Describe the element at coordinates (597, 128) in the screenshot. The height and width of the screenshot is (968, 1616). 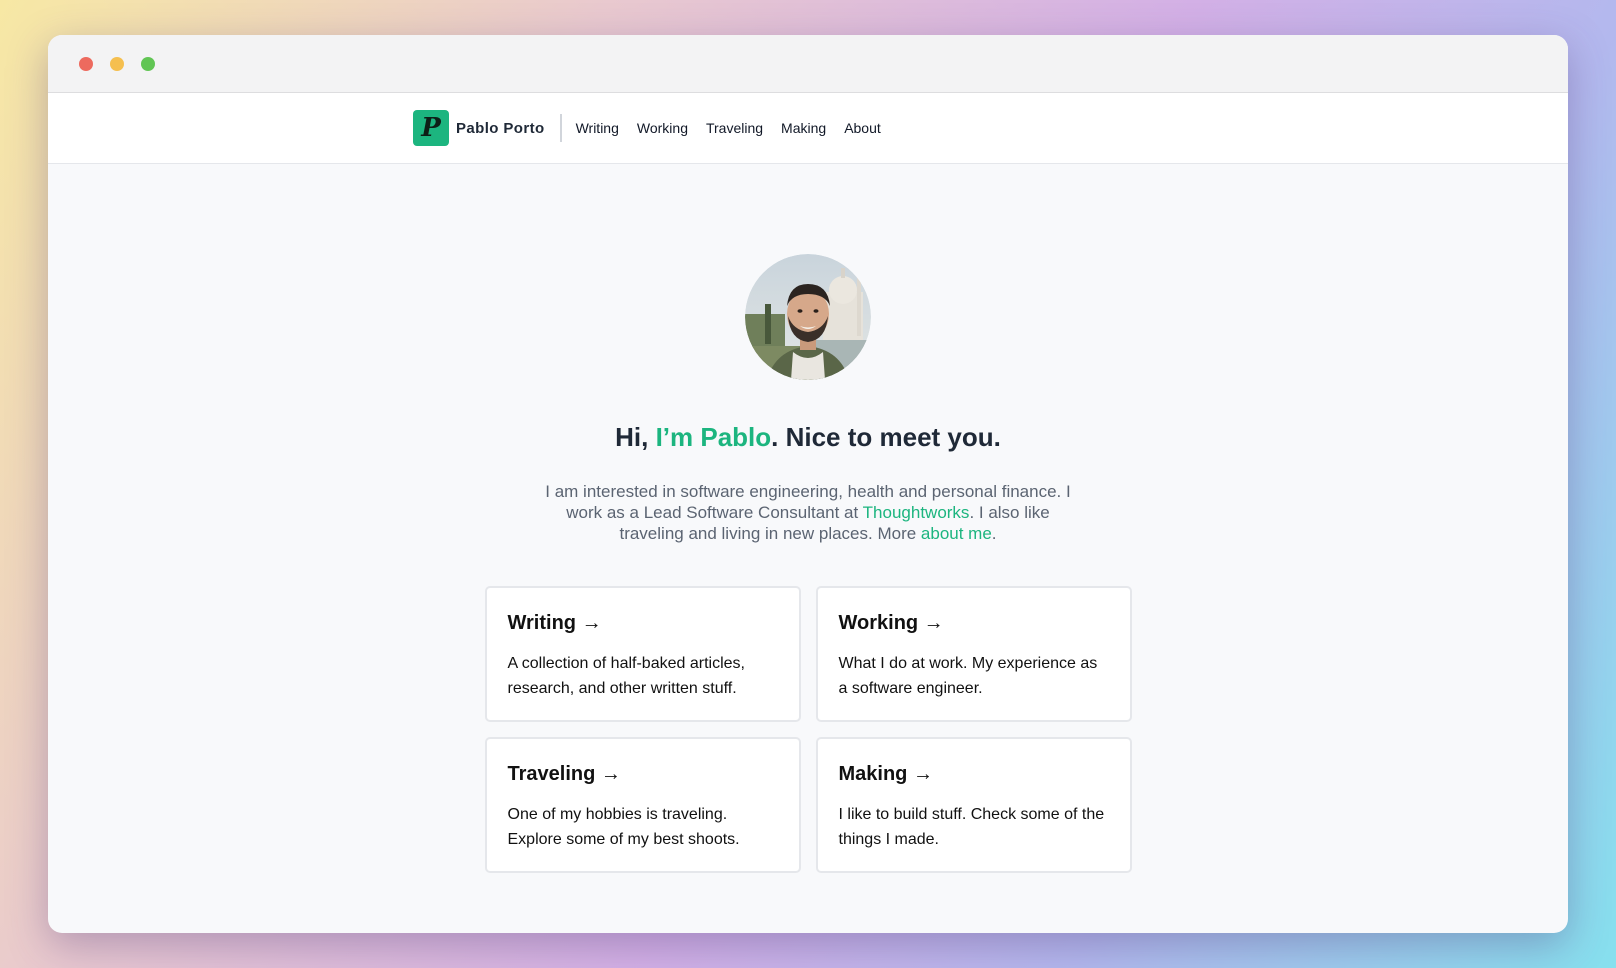
I see `nav-link-writing: Writing` at that location.